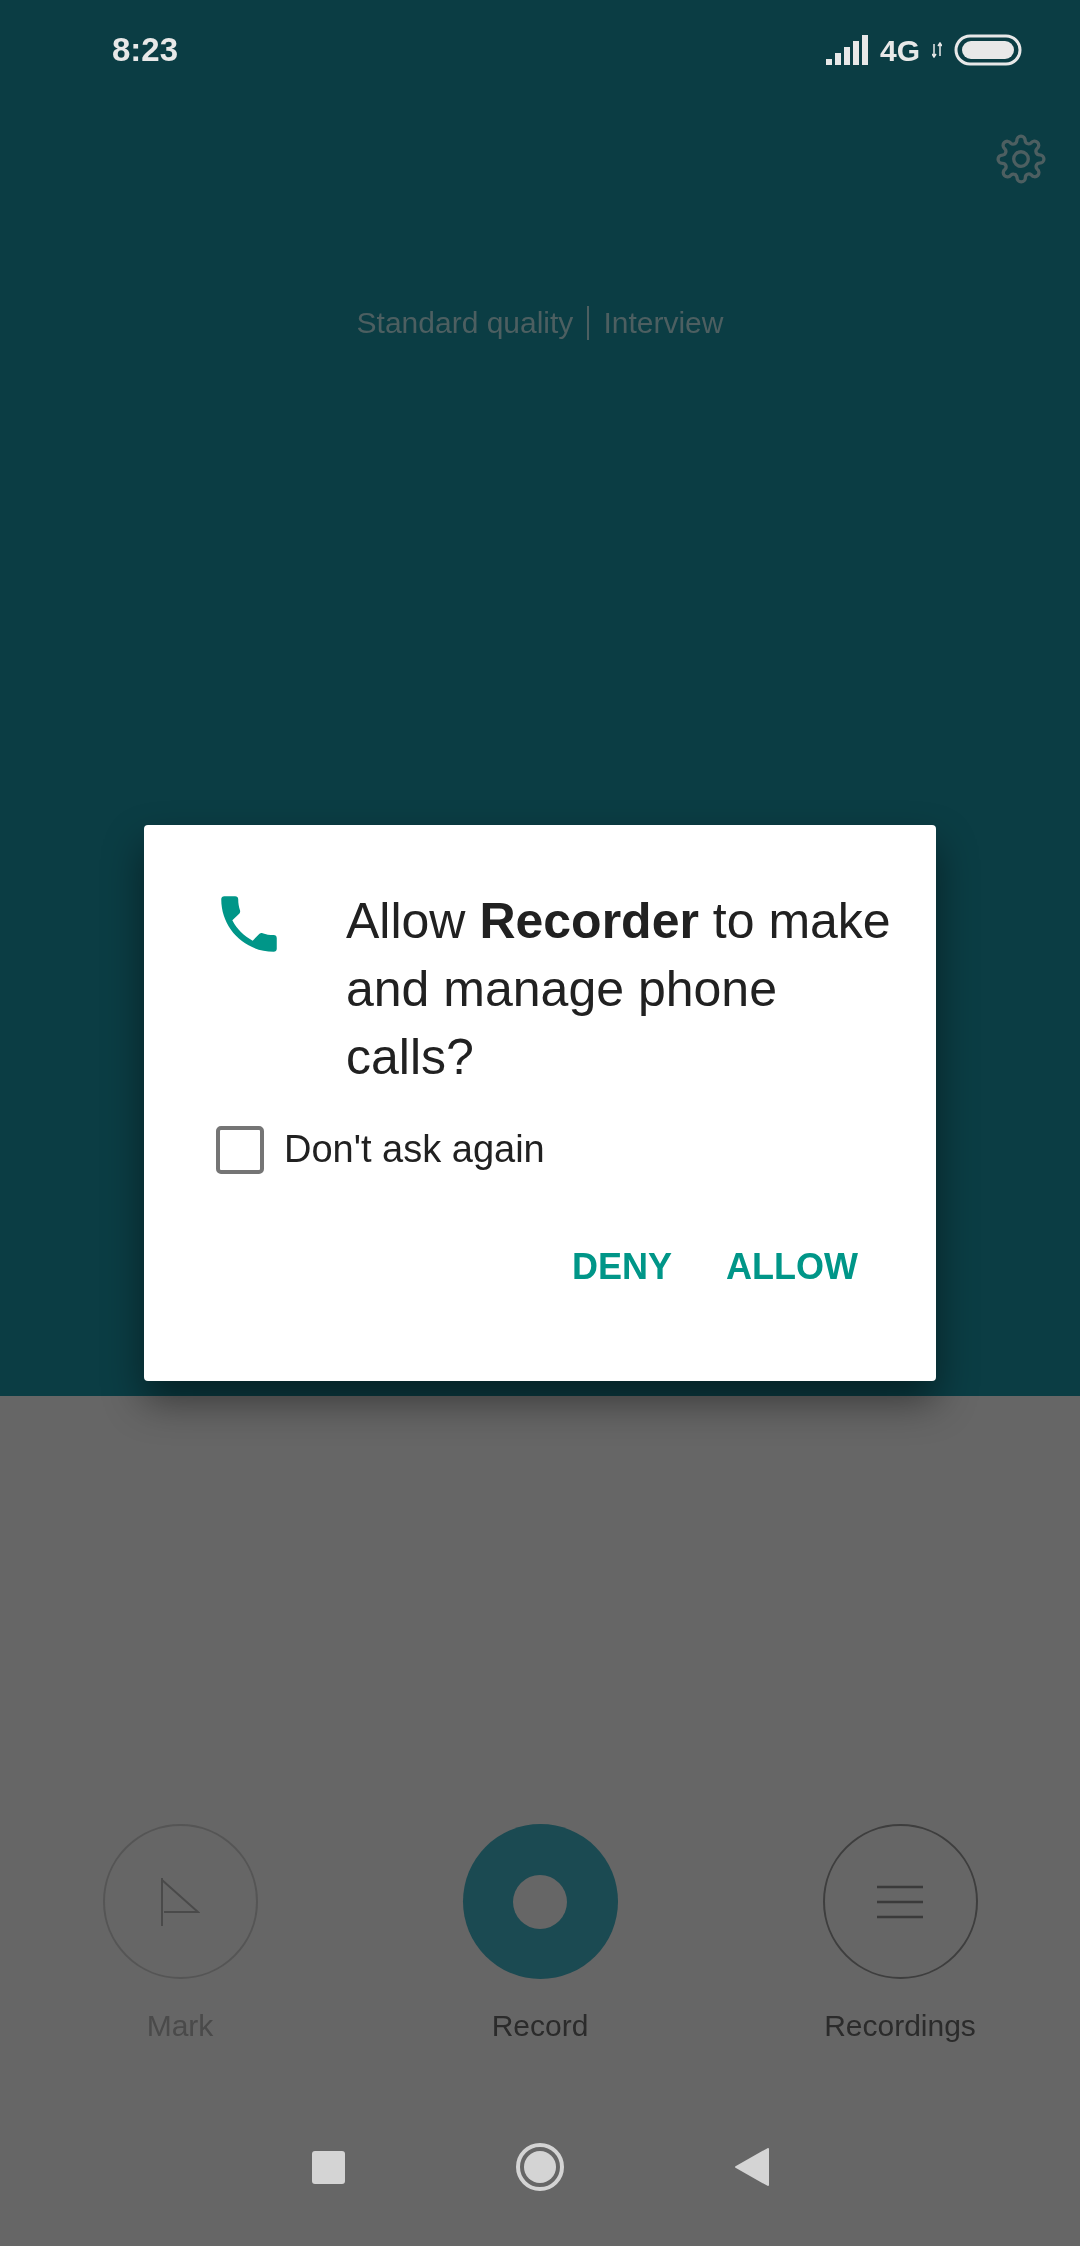 The width and height of the screenshot is (1080, 2246). What do you see at coordinates (328, 2167) in the screenshot?
I see `recent-apps-icon` at bounding box center [328, 2167].